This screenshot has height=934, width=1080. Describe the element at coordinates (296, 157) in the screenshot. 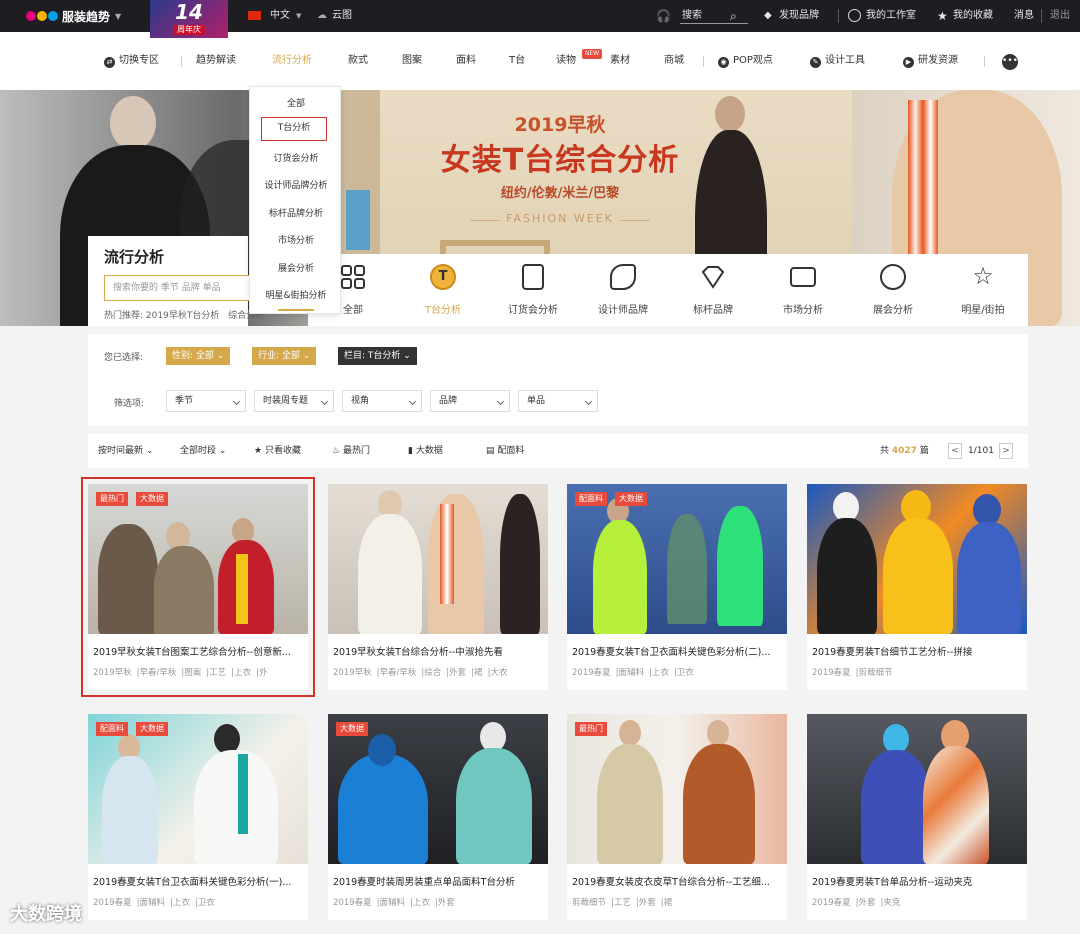

I see `dropdown-option: 订货会分析` at that location.